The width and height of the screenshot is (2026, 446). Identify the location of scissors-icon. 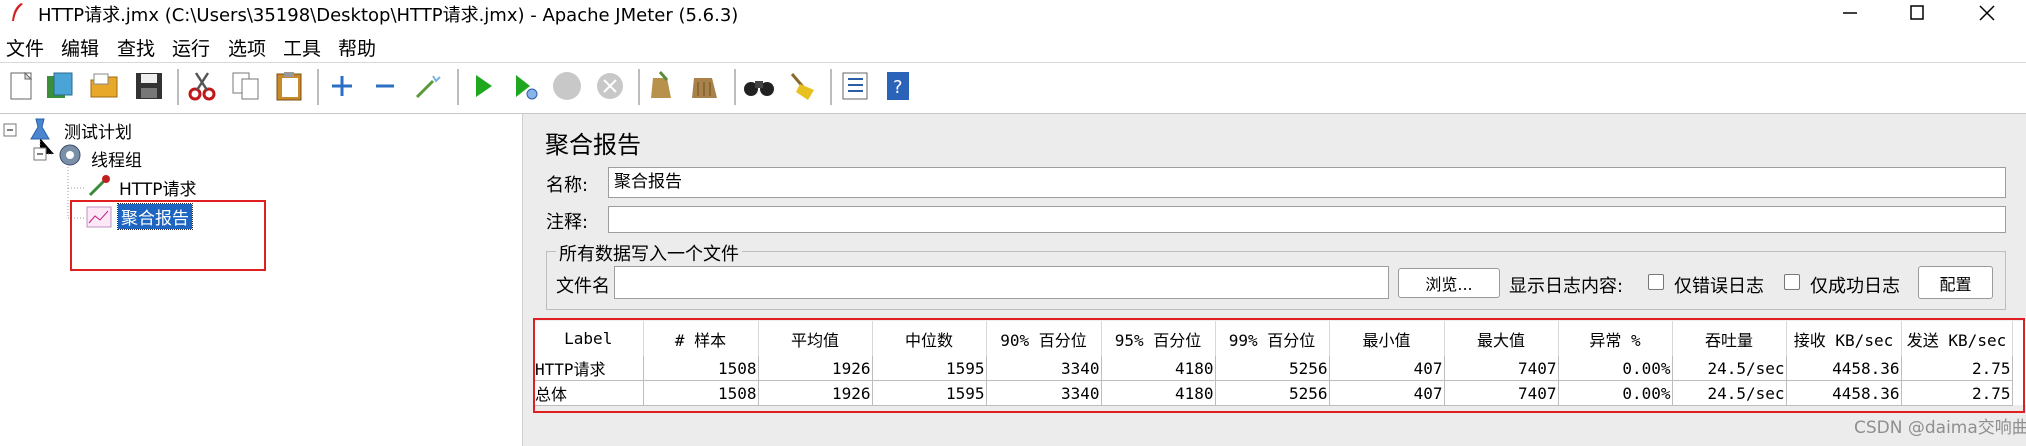
(202, 86).